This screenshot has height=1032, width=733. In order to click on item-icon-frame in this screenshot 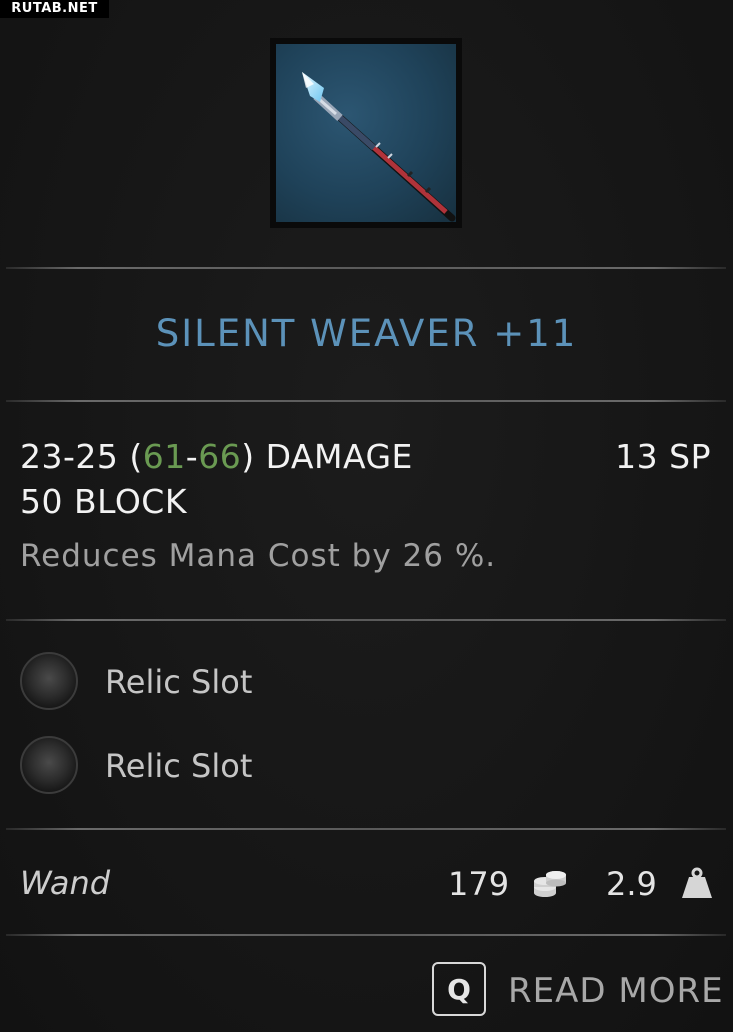, I will do `click(366, 133)`.